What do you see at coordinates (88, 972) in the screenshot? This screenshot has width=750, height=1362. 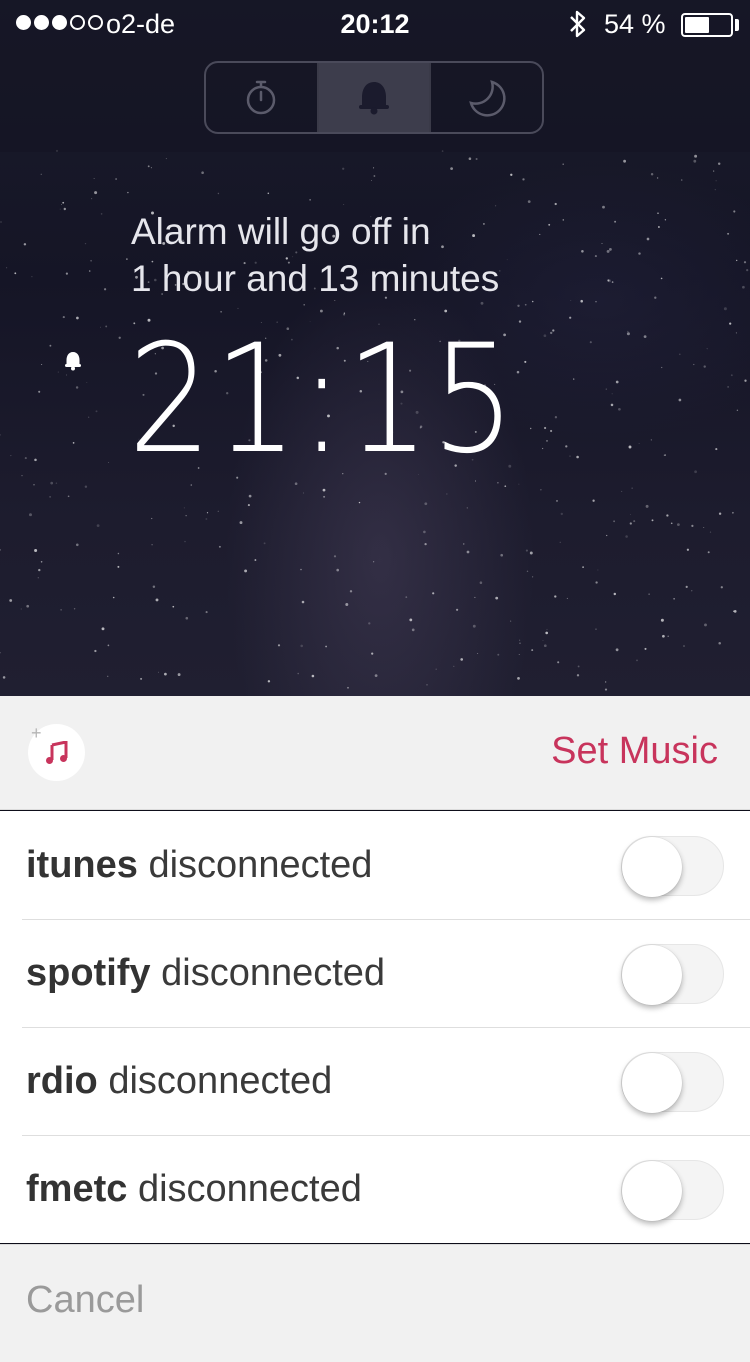 I see `service-name: spotify` at bounding box center [88, 972].